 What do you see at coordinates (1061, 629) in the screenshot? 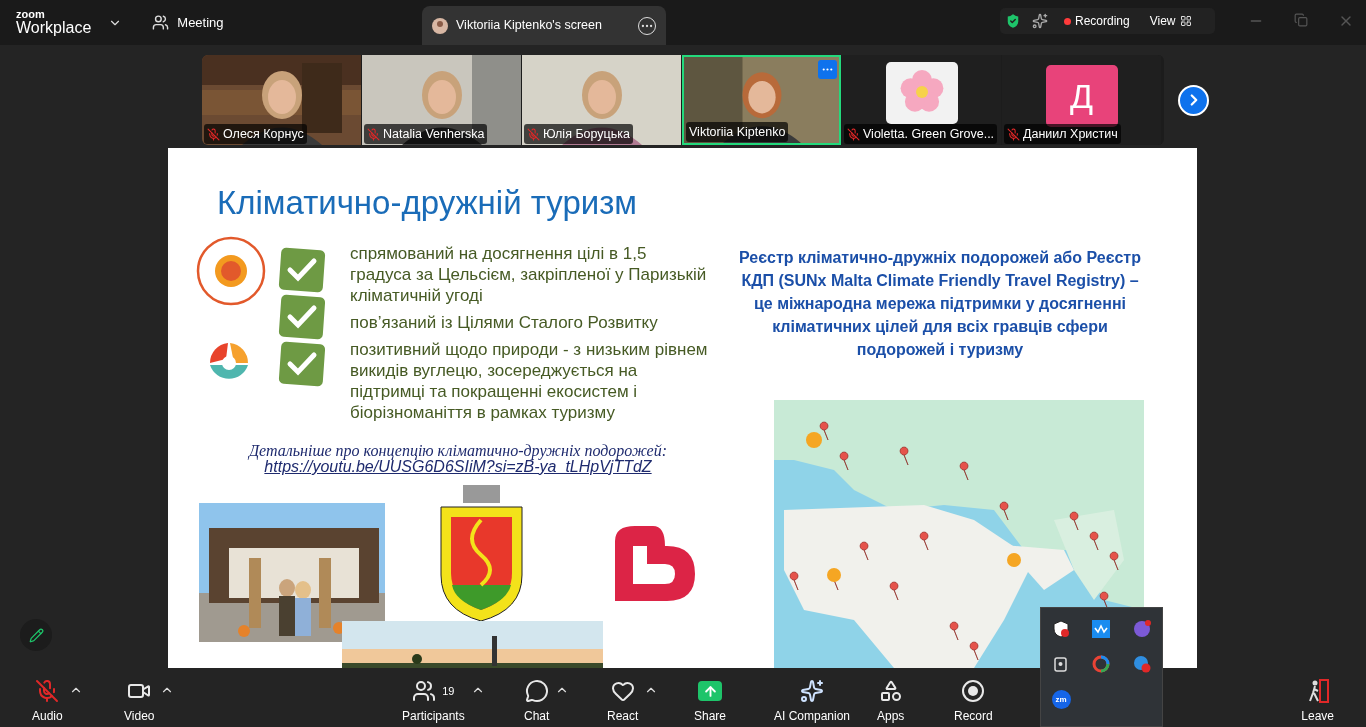
I see `shield-icon` at bounding box center [1061, 629].